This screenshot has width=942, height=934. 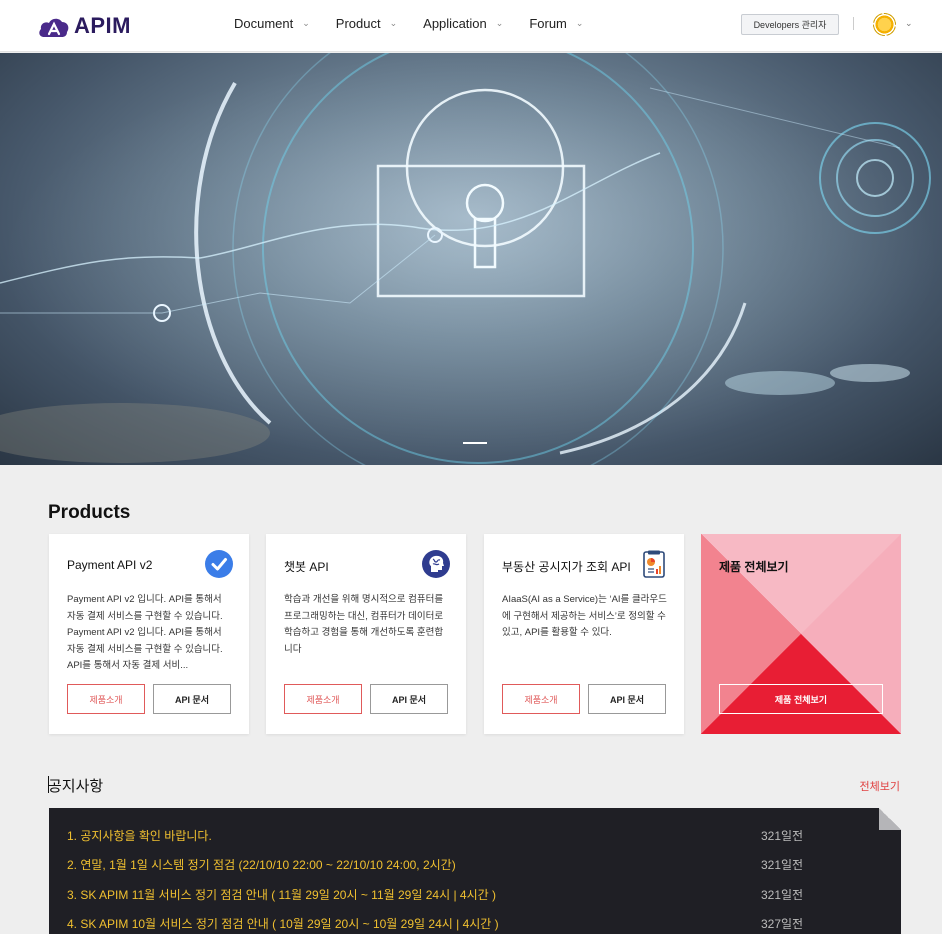 I want to click on product-card-title: 부동산 공시지가 조회 API, so click(x=566, y=567).